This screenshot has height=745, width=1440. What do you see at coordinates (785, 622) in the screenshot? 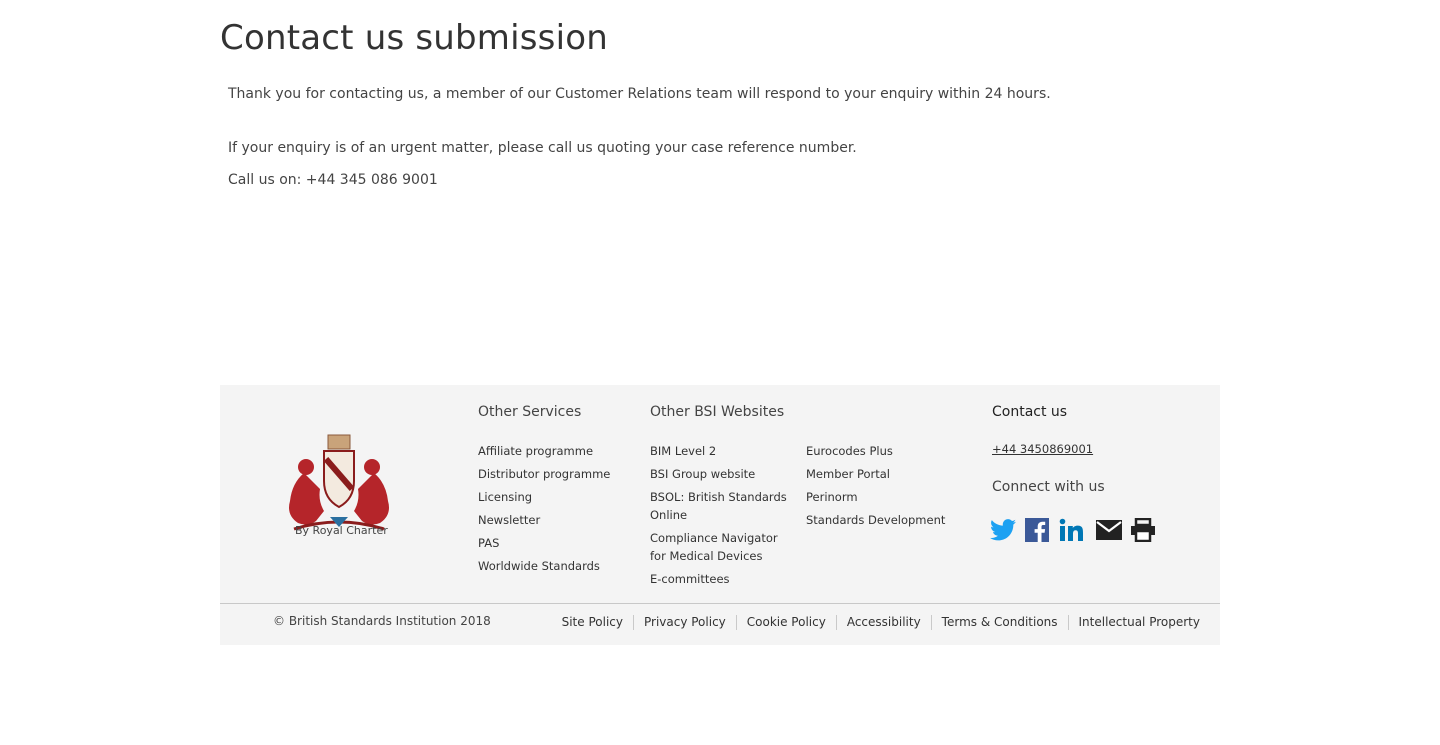
I see `legal-link-cookie-policy: Cookie Policy` at bounding box center [785, 622].